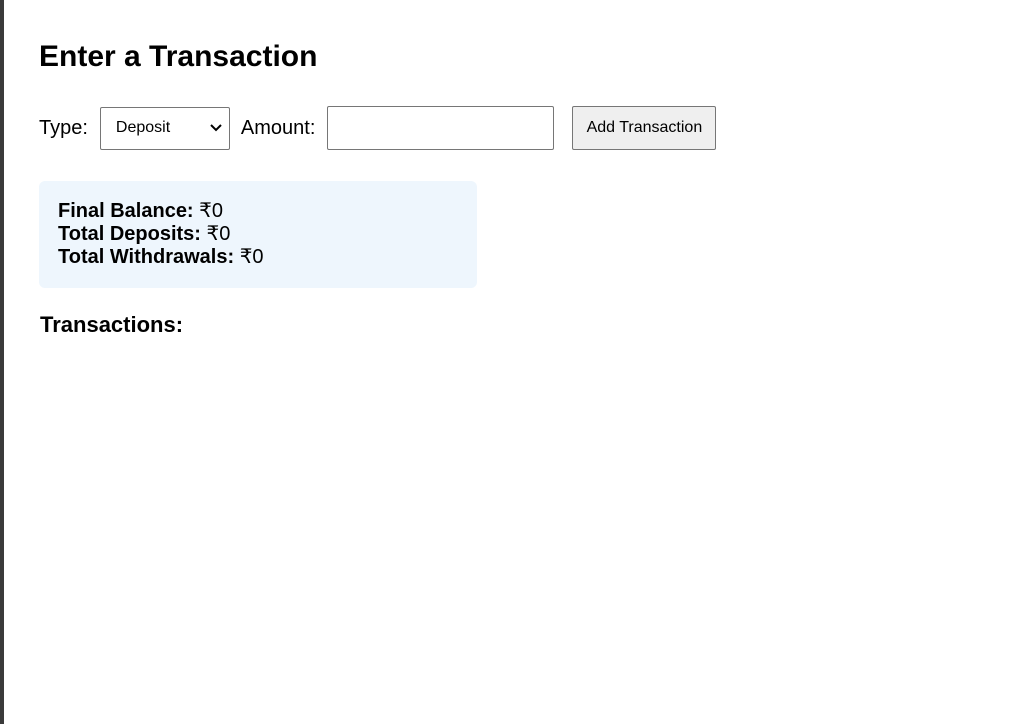 This screenshot has width=1034, height=724. What do you see at coordinates (126, 211) in the screenshot?
I see `final-balance-label: Final Balance:` at bounding box center [126, 211].